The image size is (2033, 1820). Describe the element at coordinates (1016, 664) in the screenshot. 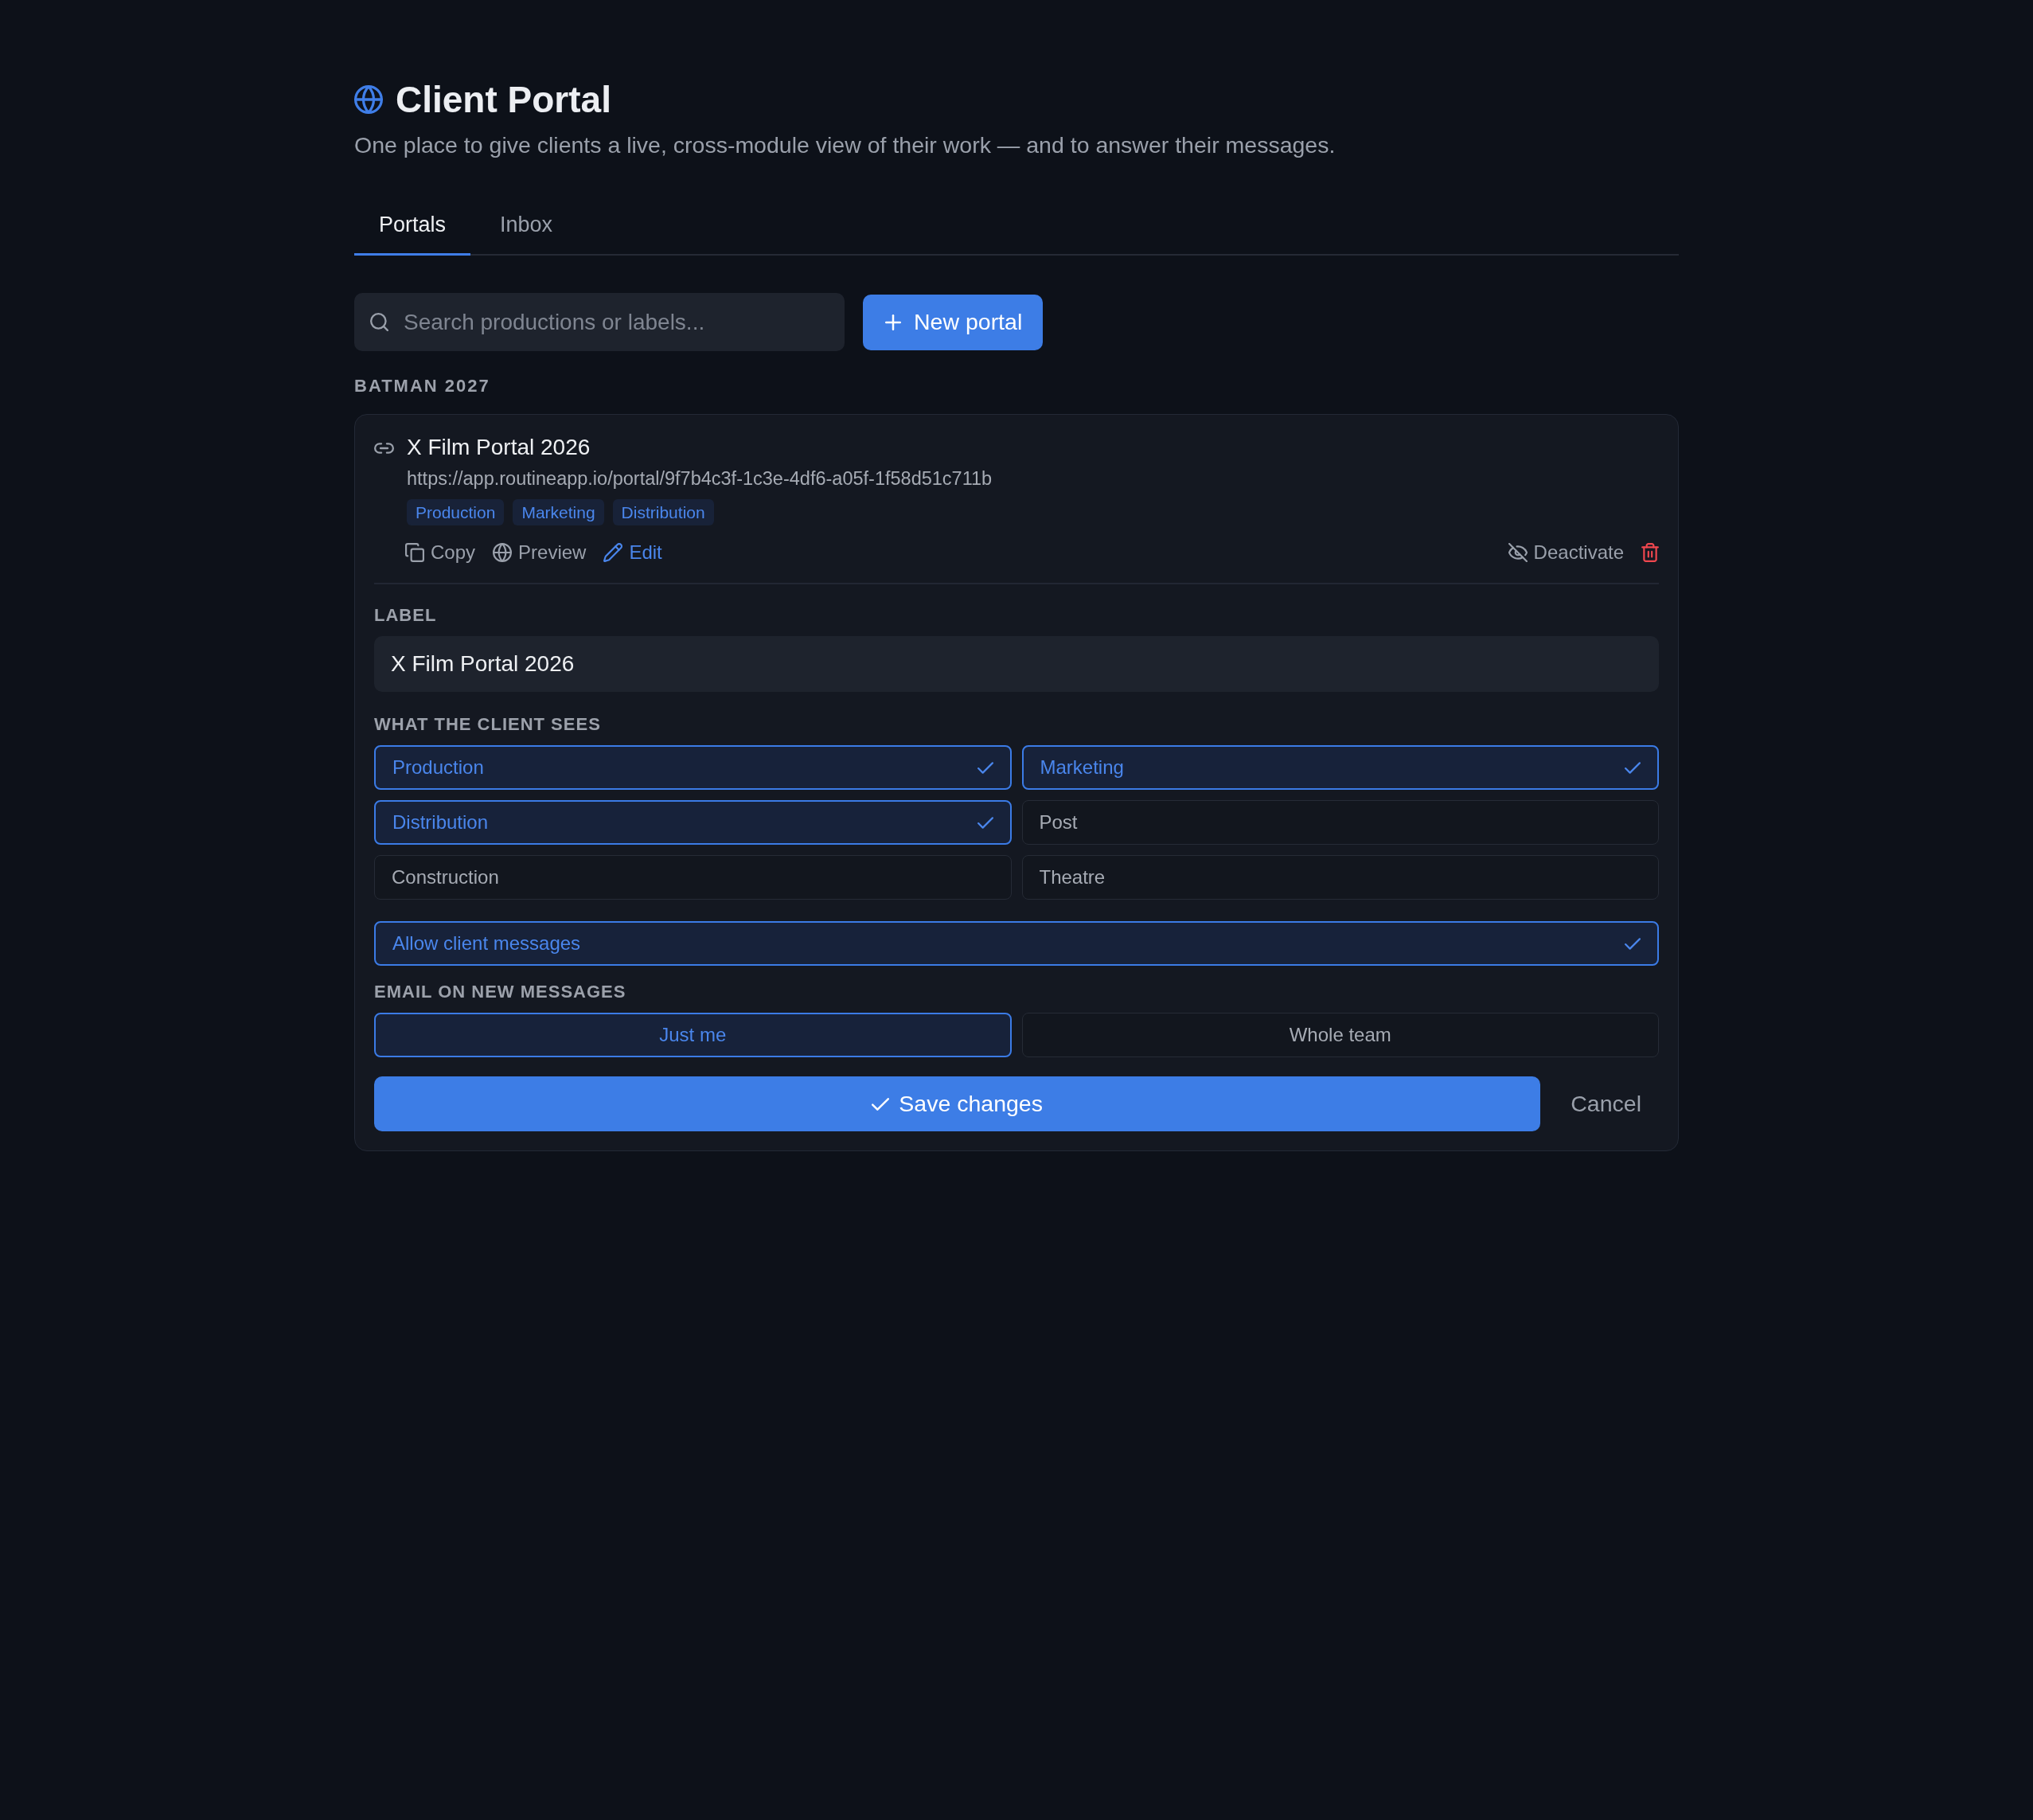

I see `label-input: X Film Portal 2026` at that location.